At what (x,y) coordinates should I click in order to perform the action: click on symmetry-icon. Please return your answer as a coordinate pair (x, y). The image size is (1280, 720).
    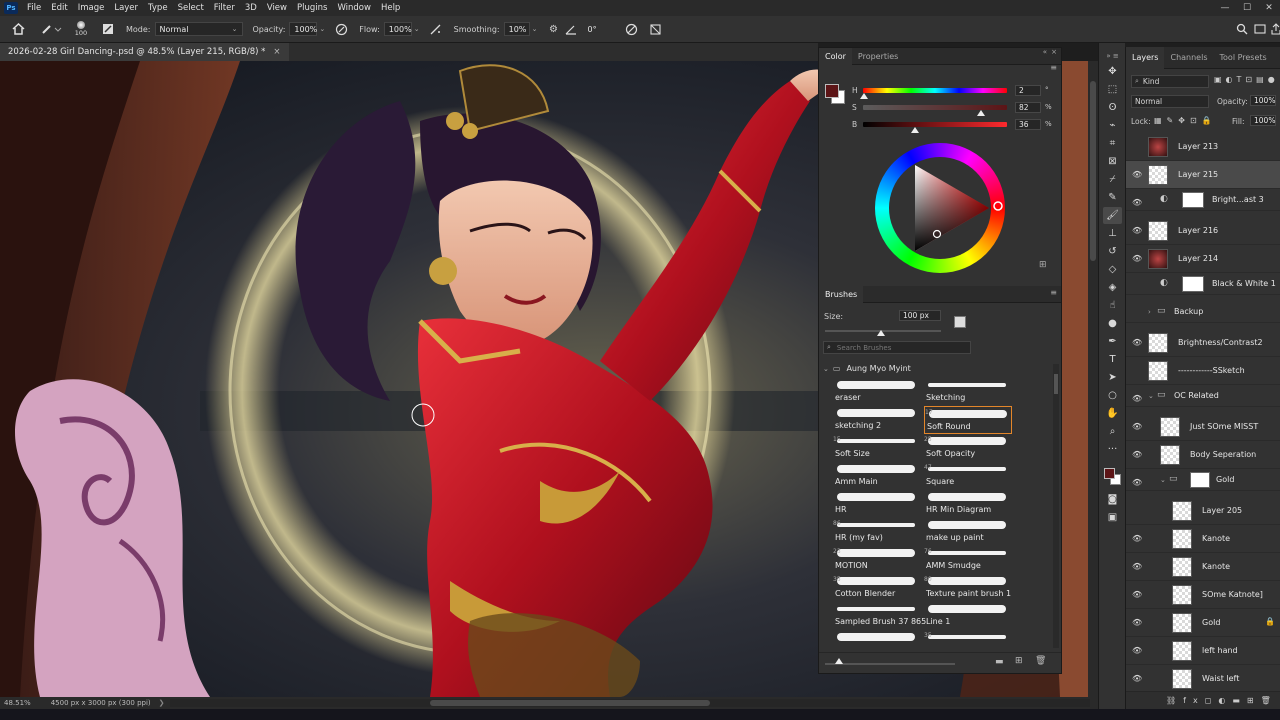
    Looking at the image, I should click on (655, 29).